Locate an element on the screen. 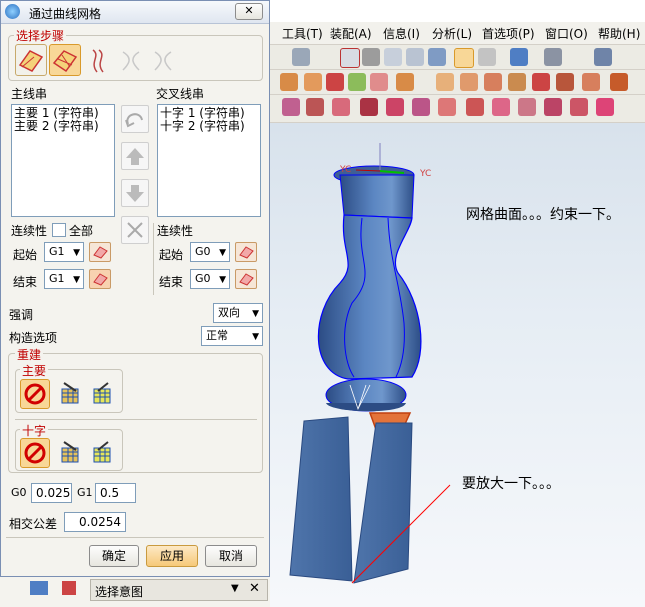  primary-start-label: 起始 is located at coordinates (25, 255).